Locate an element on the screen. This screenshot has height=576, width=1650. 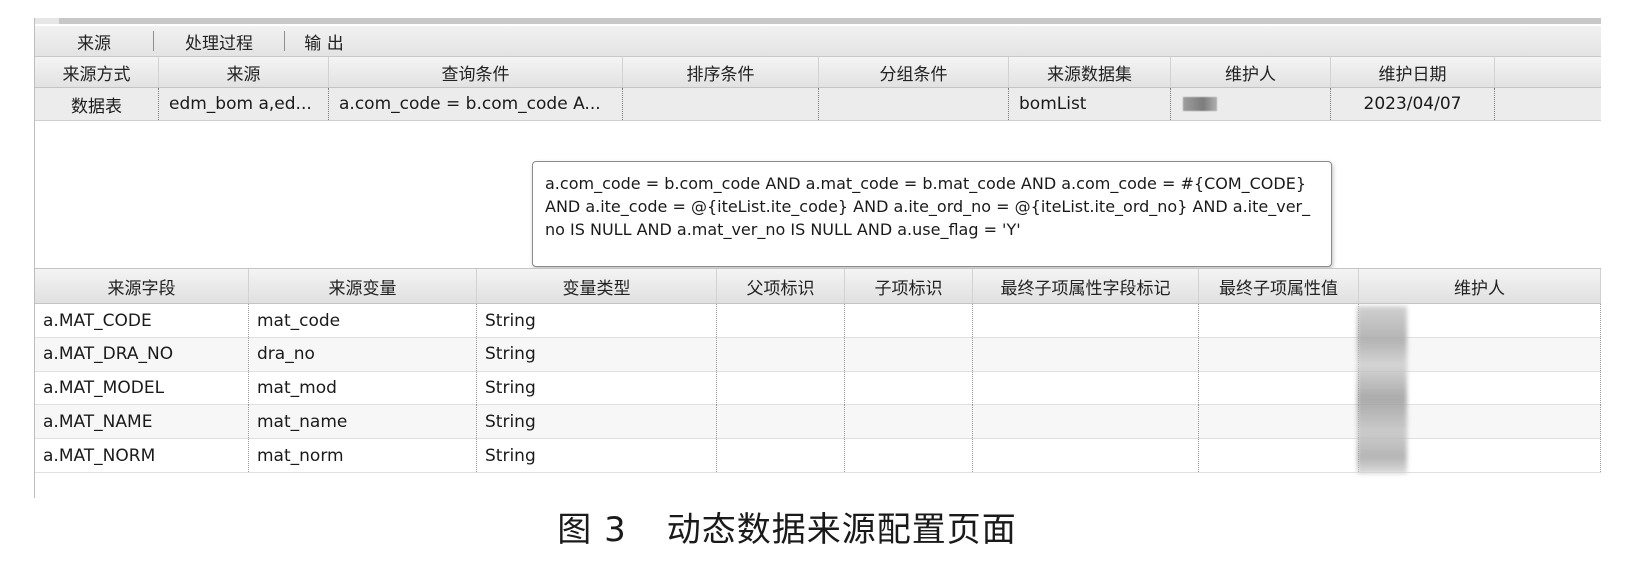
cell-source-field: a.MAT_MODEL is located at coordinates (142, 388).